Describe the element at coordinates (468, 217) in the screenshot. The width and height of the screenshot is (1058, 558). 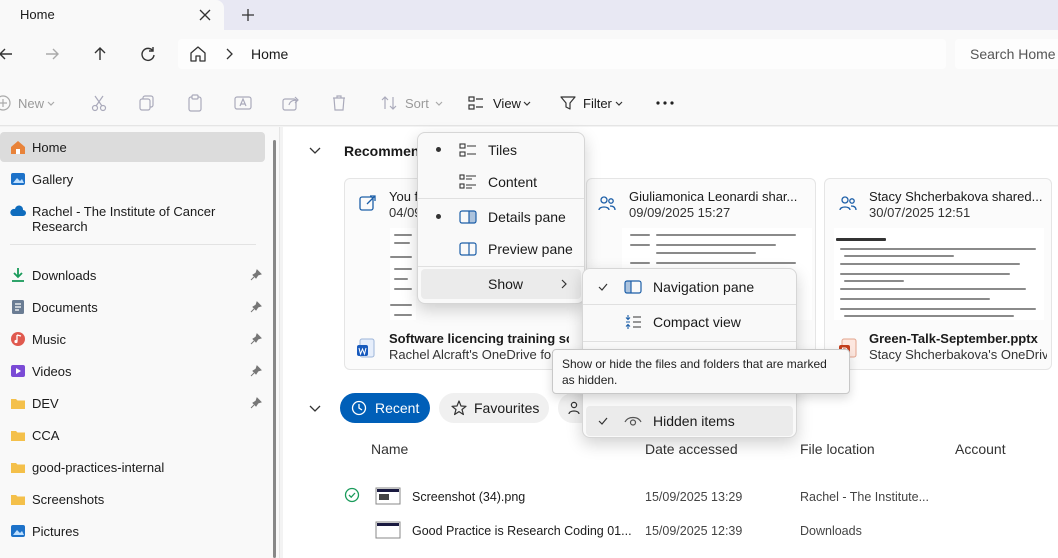
I see `details-pane-icon` at that location.